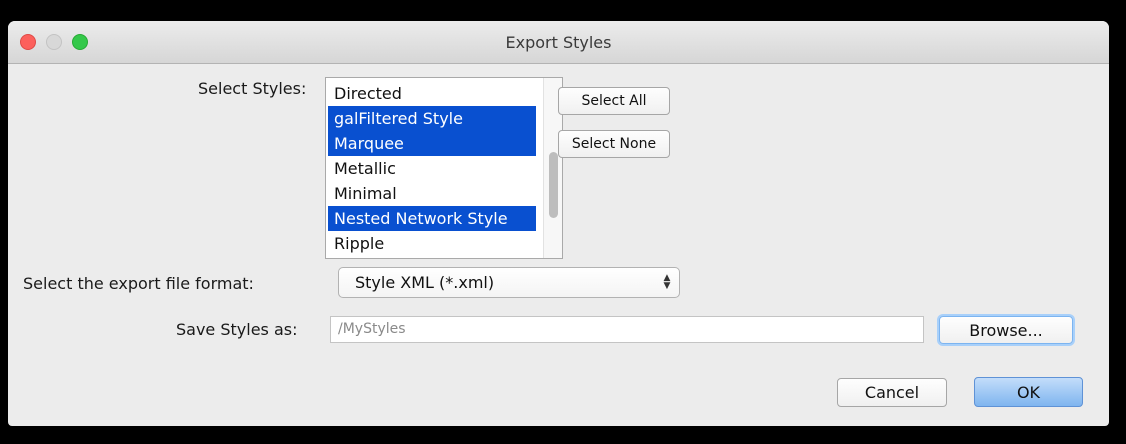  Describe the element at coordinates (359, 243) in the screenshot. I see `list-item-label: Ripple` at that location.